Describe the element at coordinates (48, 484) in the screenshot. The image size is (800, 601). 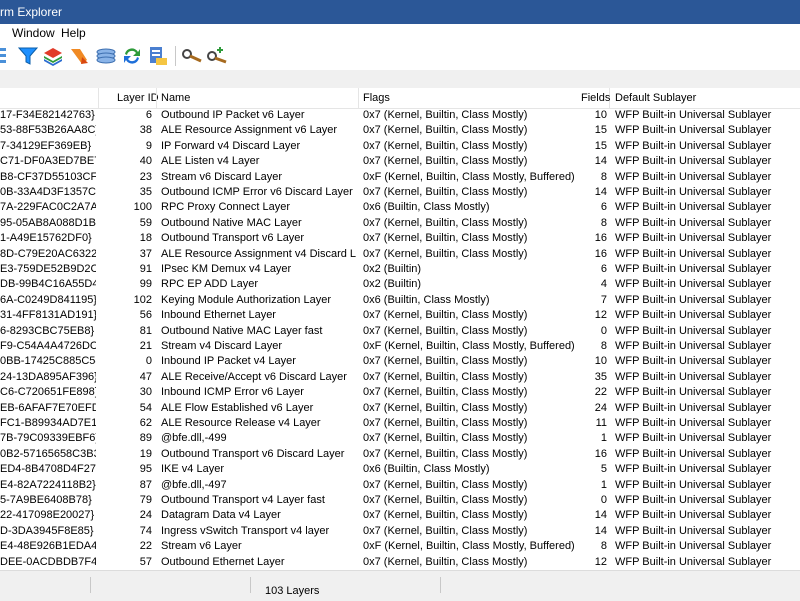
I see `row-key: E4-82A7224118B2}` at that location.